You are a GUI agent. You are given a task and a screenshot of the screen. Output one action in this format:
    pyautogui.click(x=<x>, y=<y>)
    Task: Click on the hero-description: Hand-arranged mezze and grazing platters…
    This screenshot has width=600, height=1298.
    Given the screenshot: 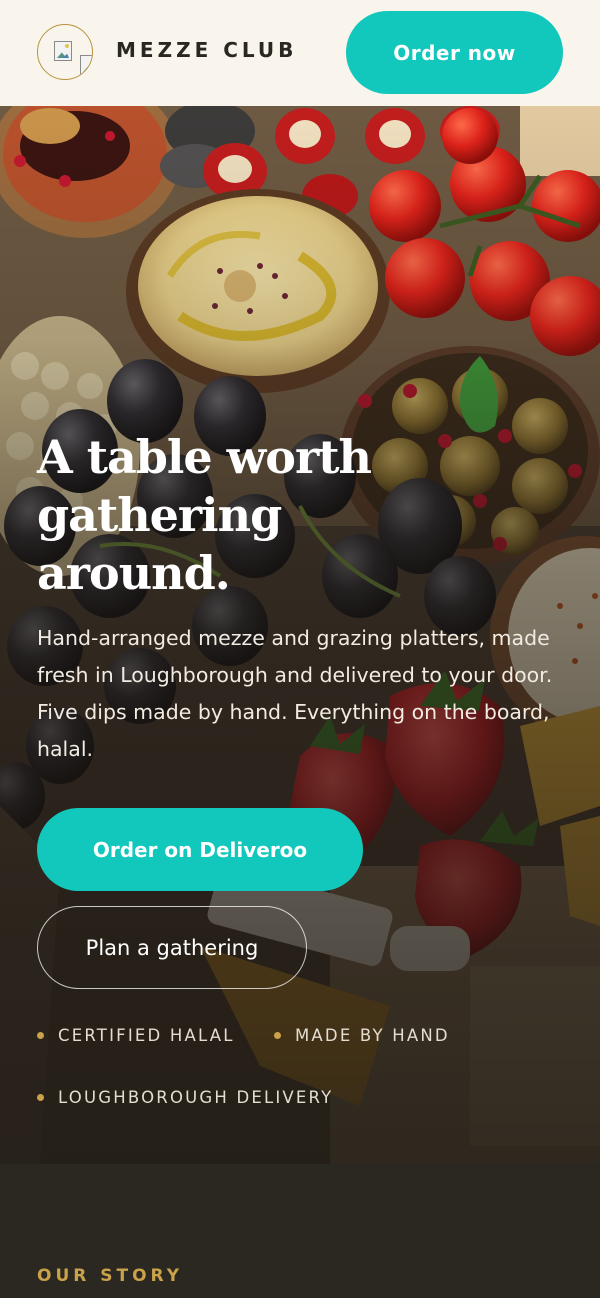 What is the action you would take?
    pyautogui.click(x=295, y=693)
    